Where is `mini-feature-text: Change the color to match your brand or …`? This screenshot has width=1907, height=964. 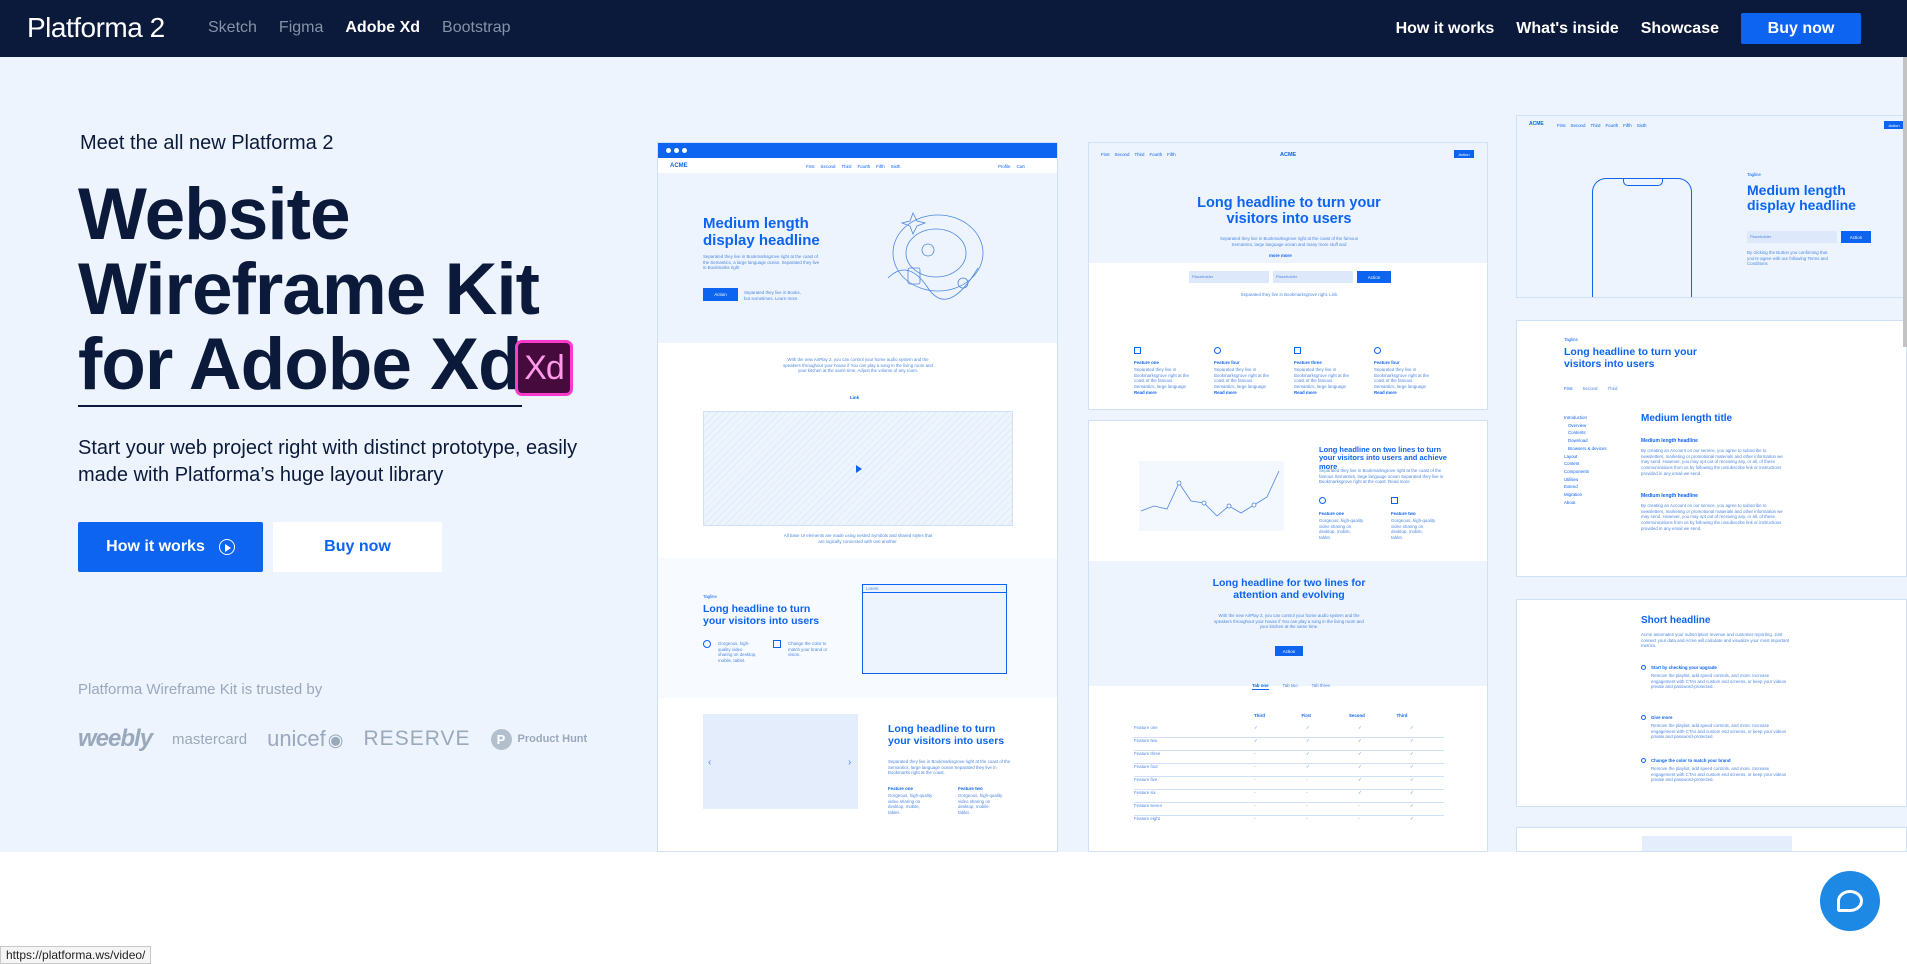 mini-feature-text: Change the color to match your brand or … is located at coordinates (808, 649).